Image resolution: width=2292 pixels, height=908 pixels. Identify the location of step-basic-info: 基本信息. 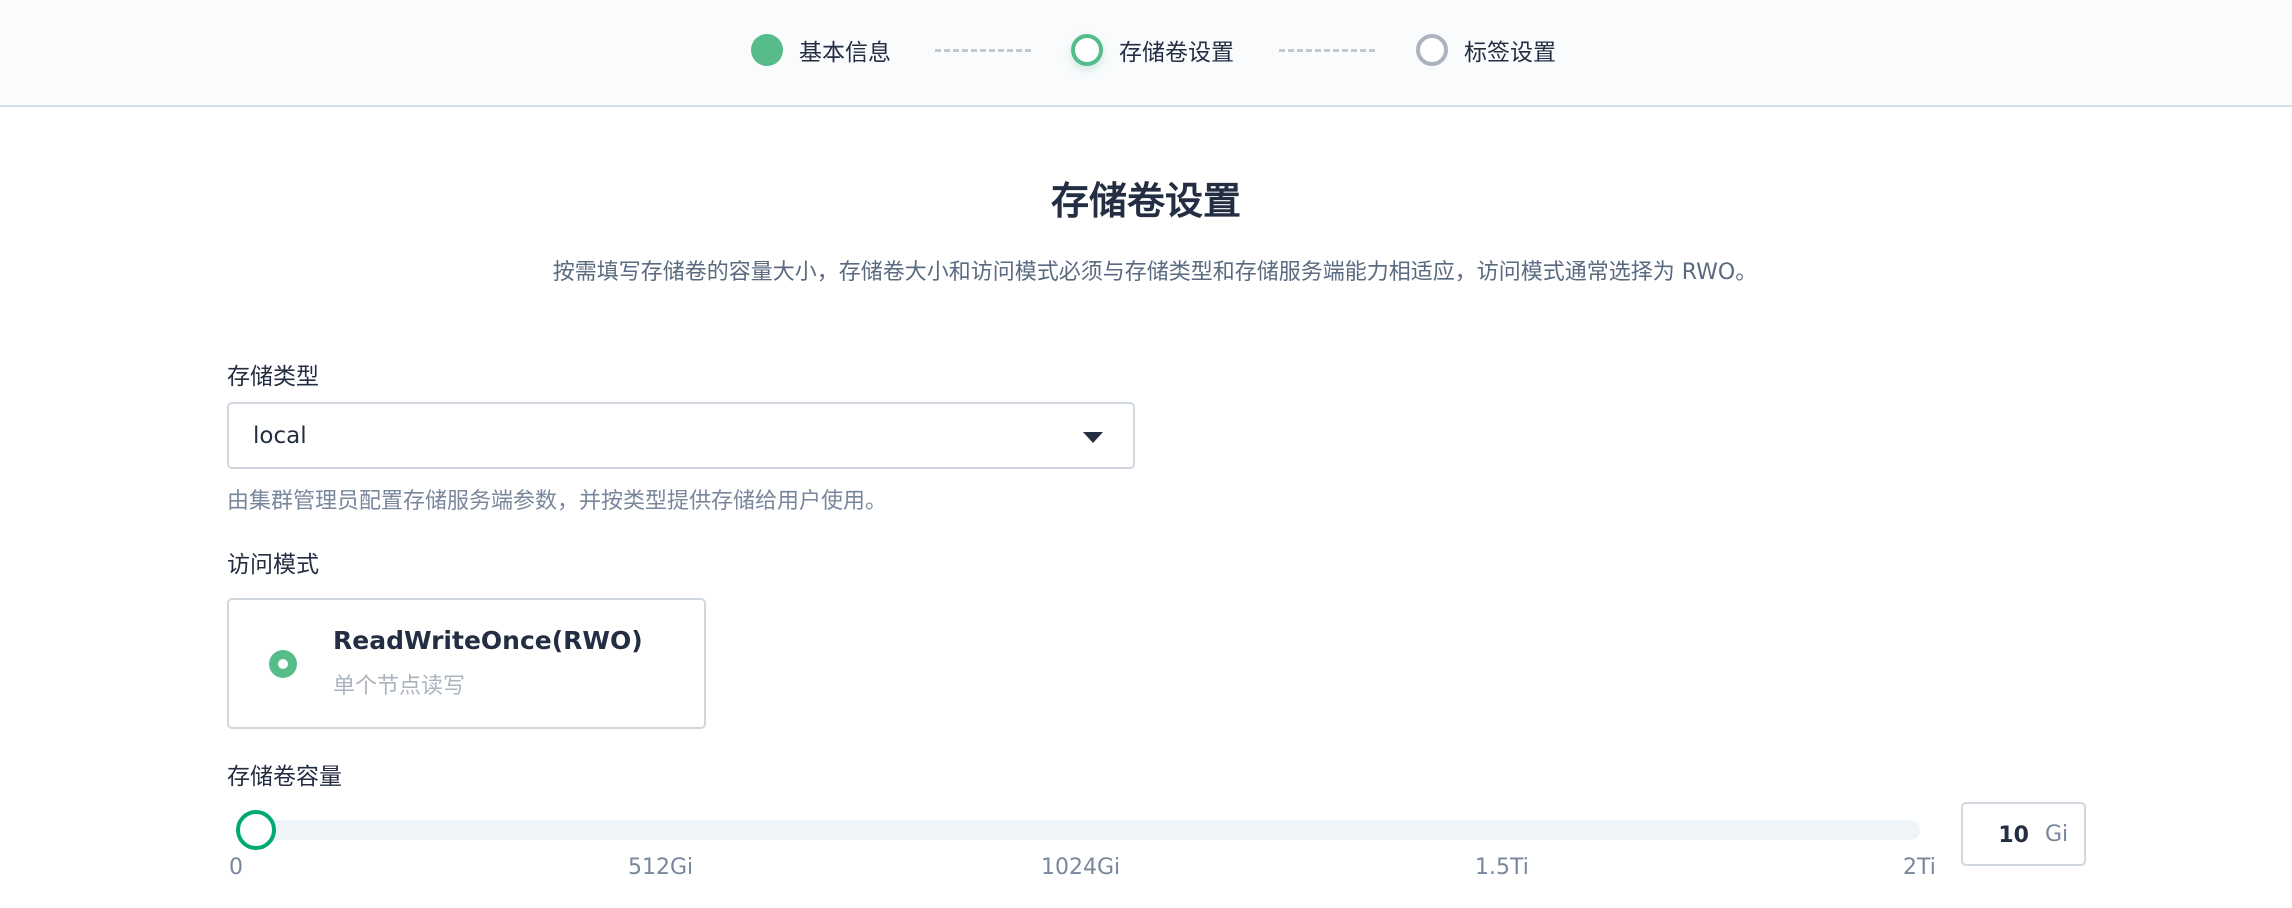
(821, 50).